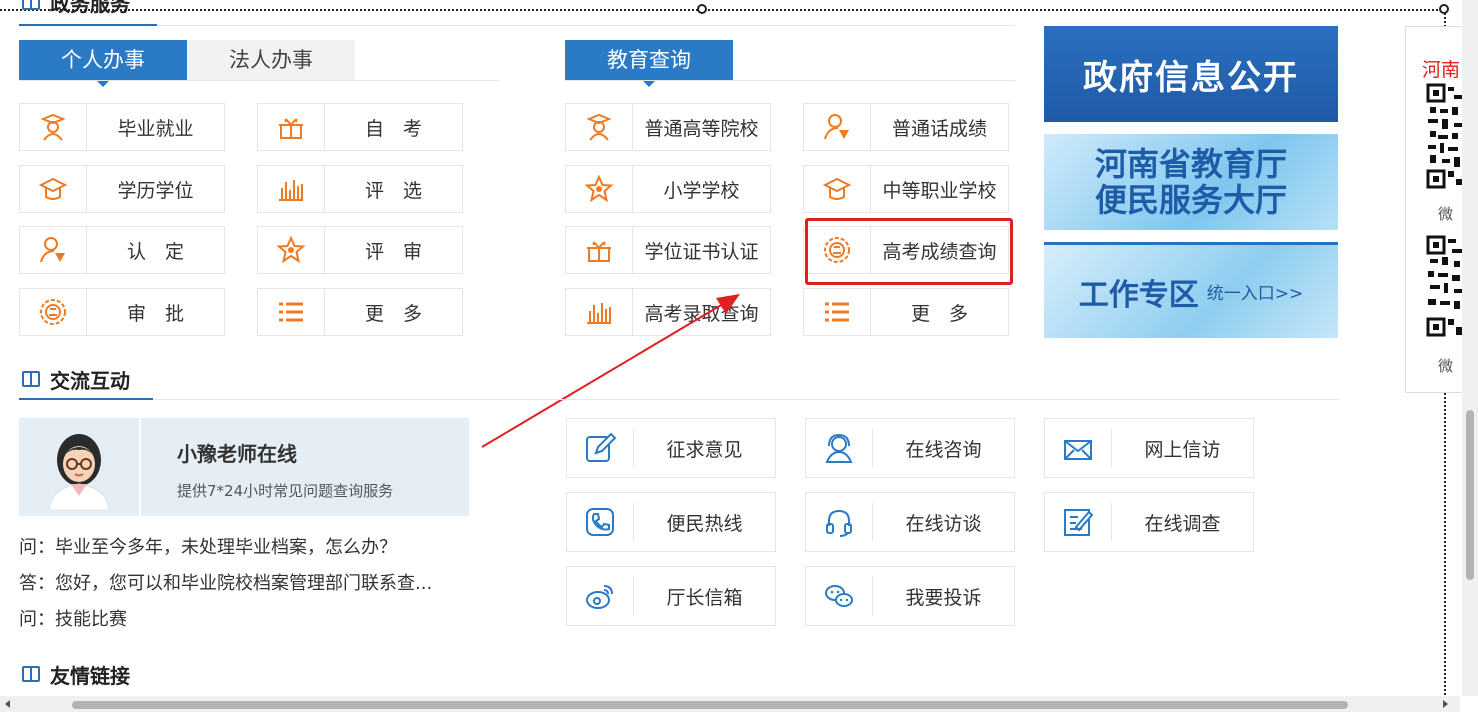 This screenshot has height=712, width=1478. Describe the element at coordinates (155, 190) in the screenshot. I see `tile-label: 学历学位` at that location.